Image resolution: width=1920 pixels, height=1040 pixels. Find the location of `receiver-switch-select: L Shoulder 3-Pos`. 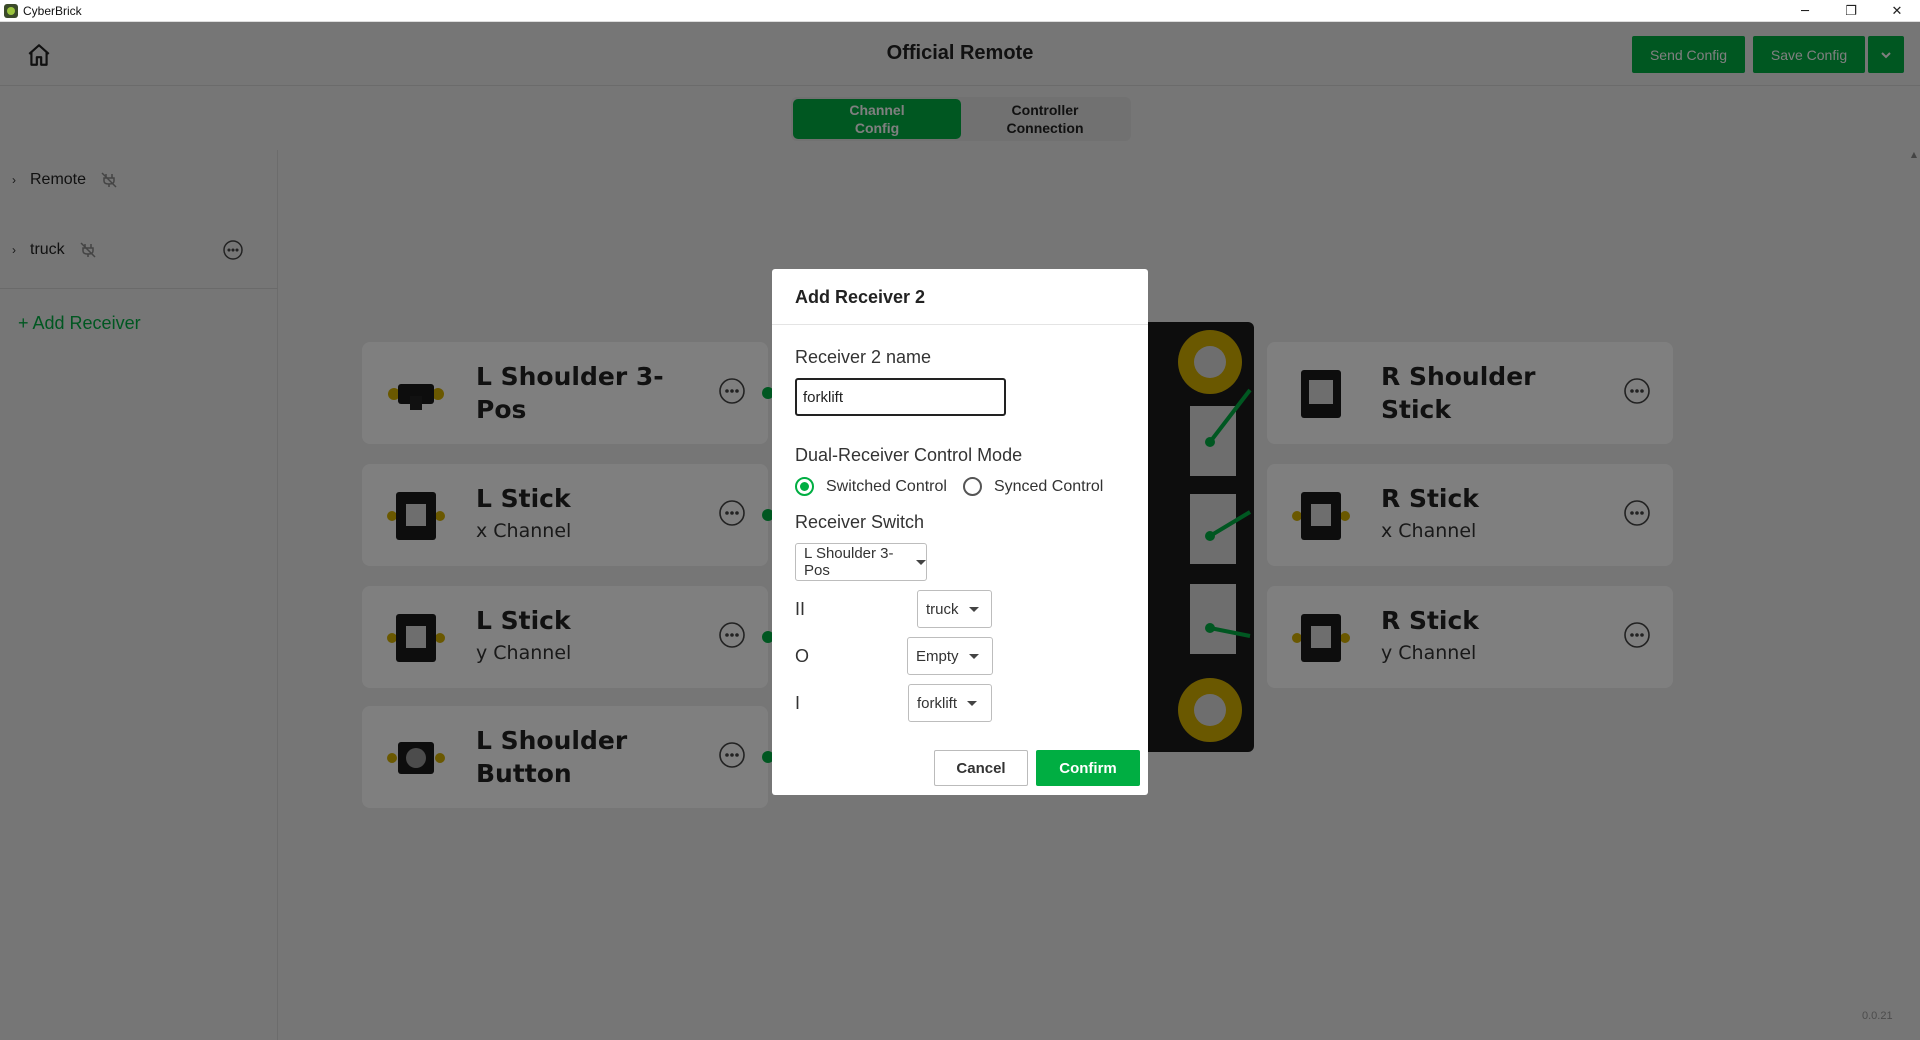

receiver-switch-select: L Shoulder 3-Pos is located at coordinates (861, 562).